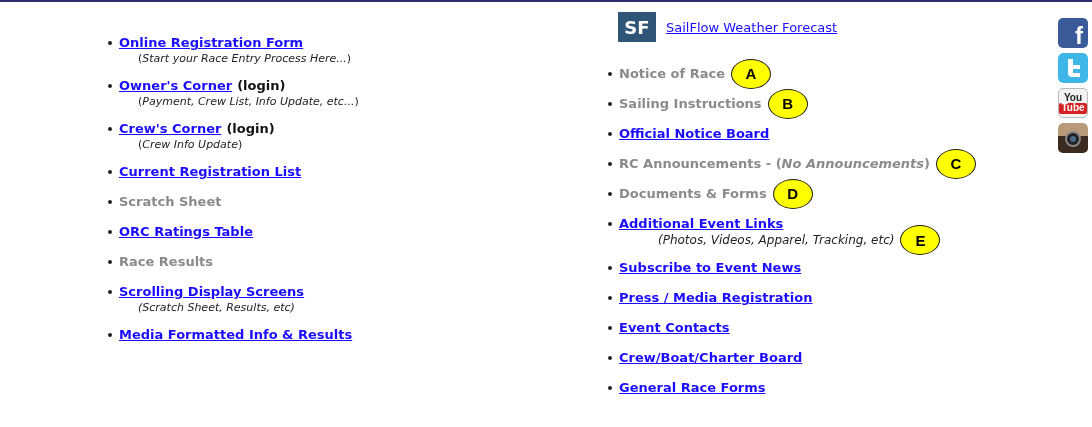 The height and width of the screenshot is (427, 1092). What do you see at coordinates (690, 103) in the screenshot?
I see `inactive-item: Sailing Instructions` at bounding box center [690, 103].